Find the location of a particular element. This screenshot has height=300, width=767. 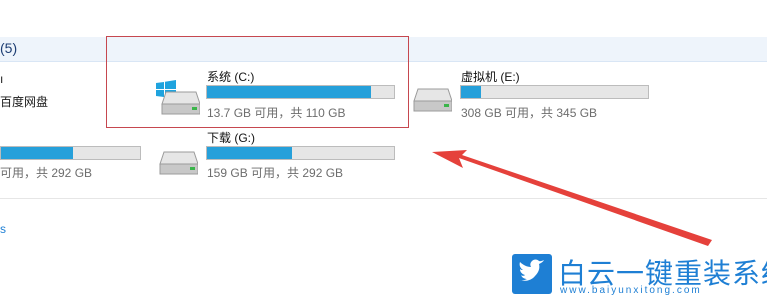

twitter-bird-icon is located at coordinates (532, 274).